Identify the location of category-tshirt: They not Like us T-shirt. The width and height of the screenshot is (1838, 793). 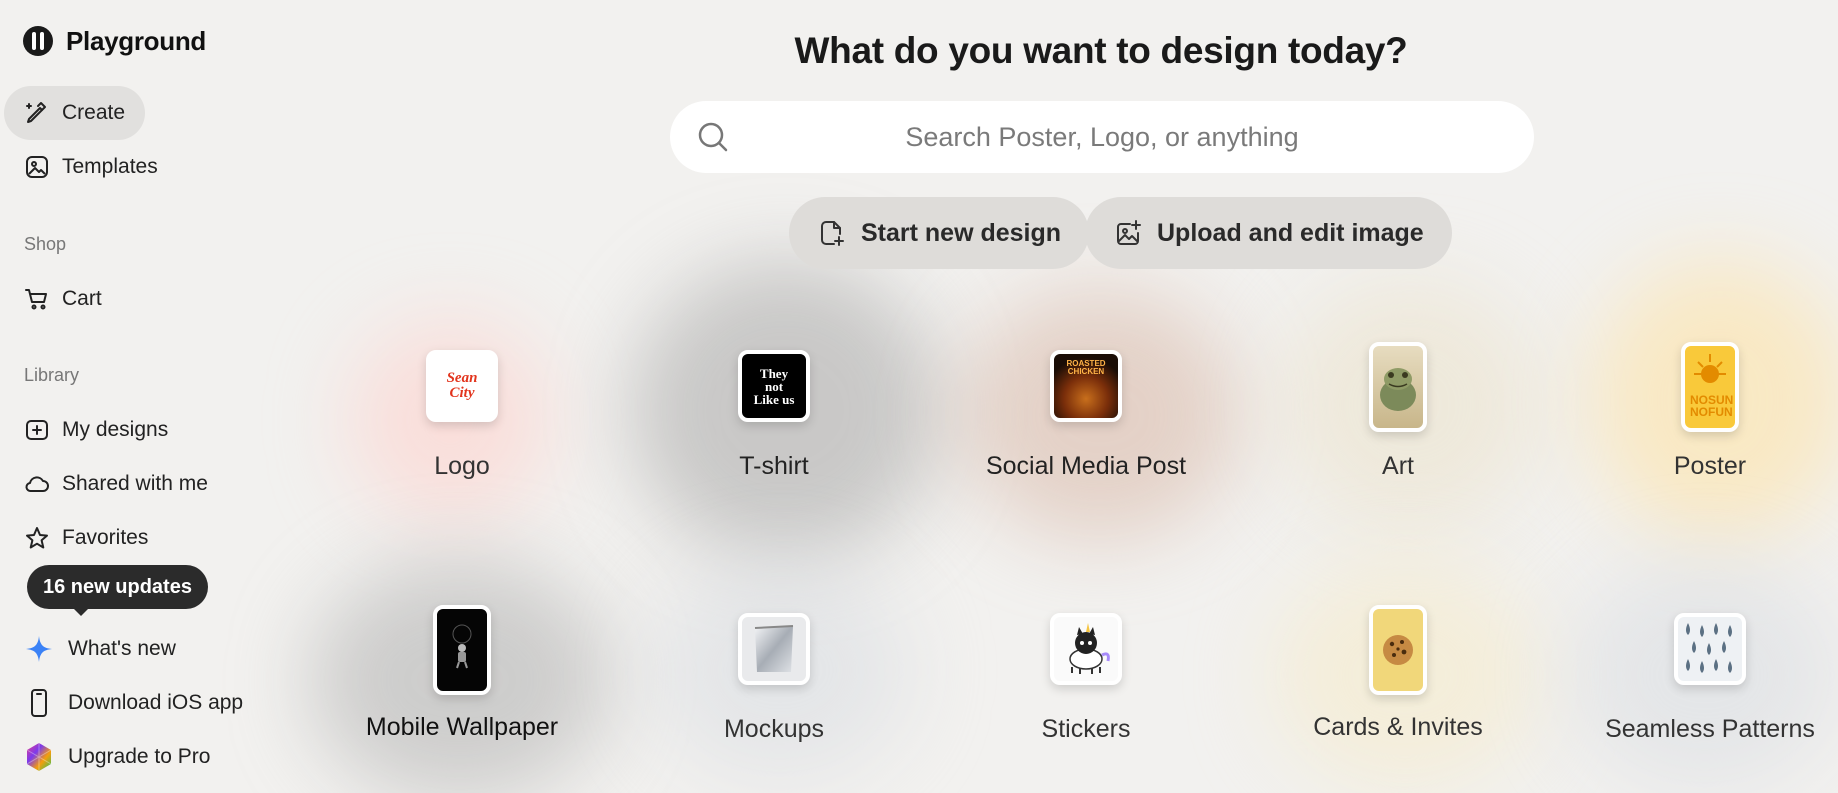
(774, 415).